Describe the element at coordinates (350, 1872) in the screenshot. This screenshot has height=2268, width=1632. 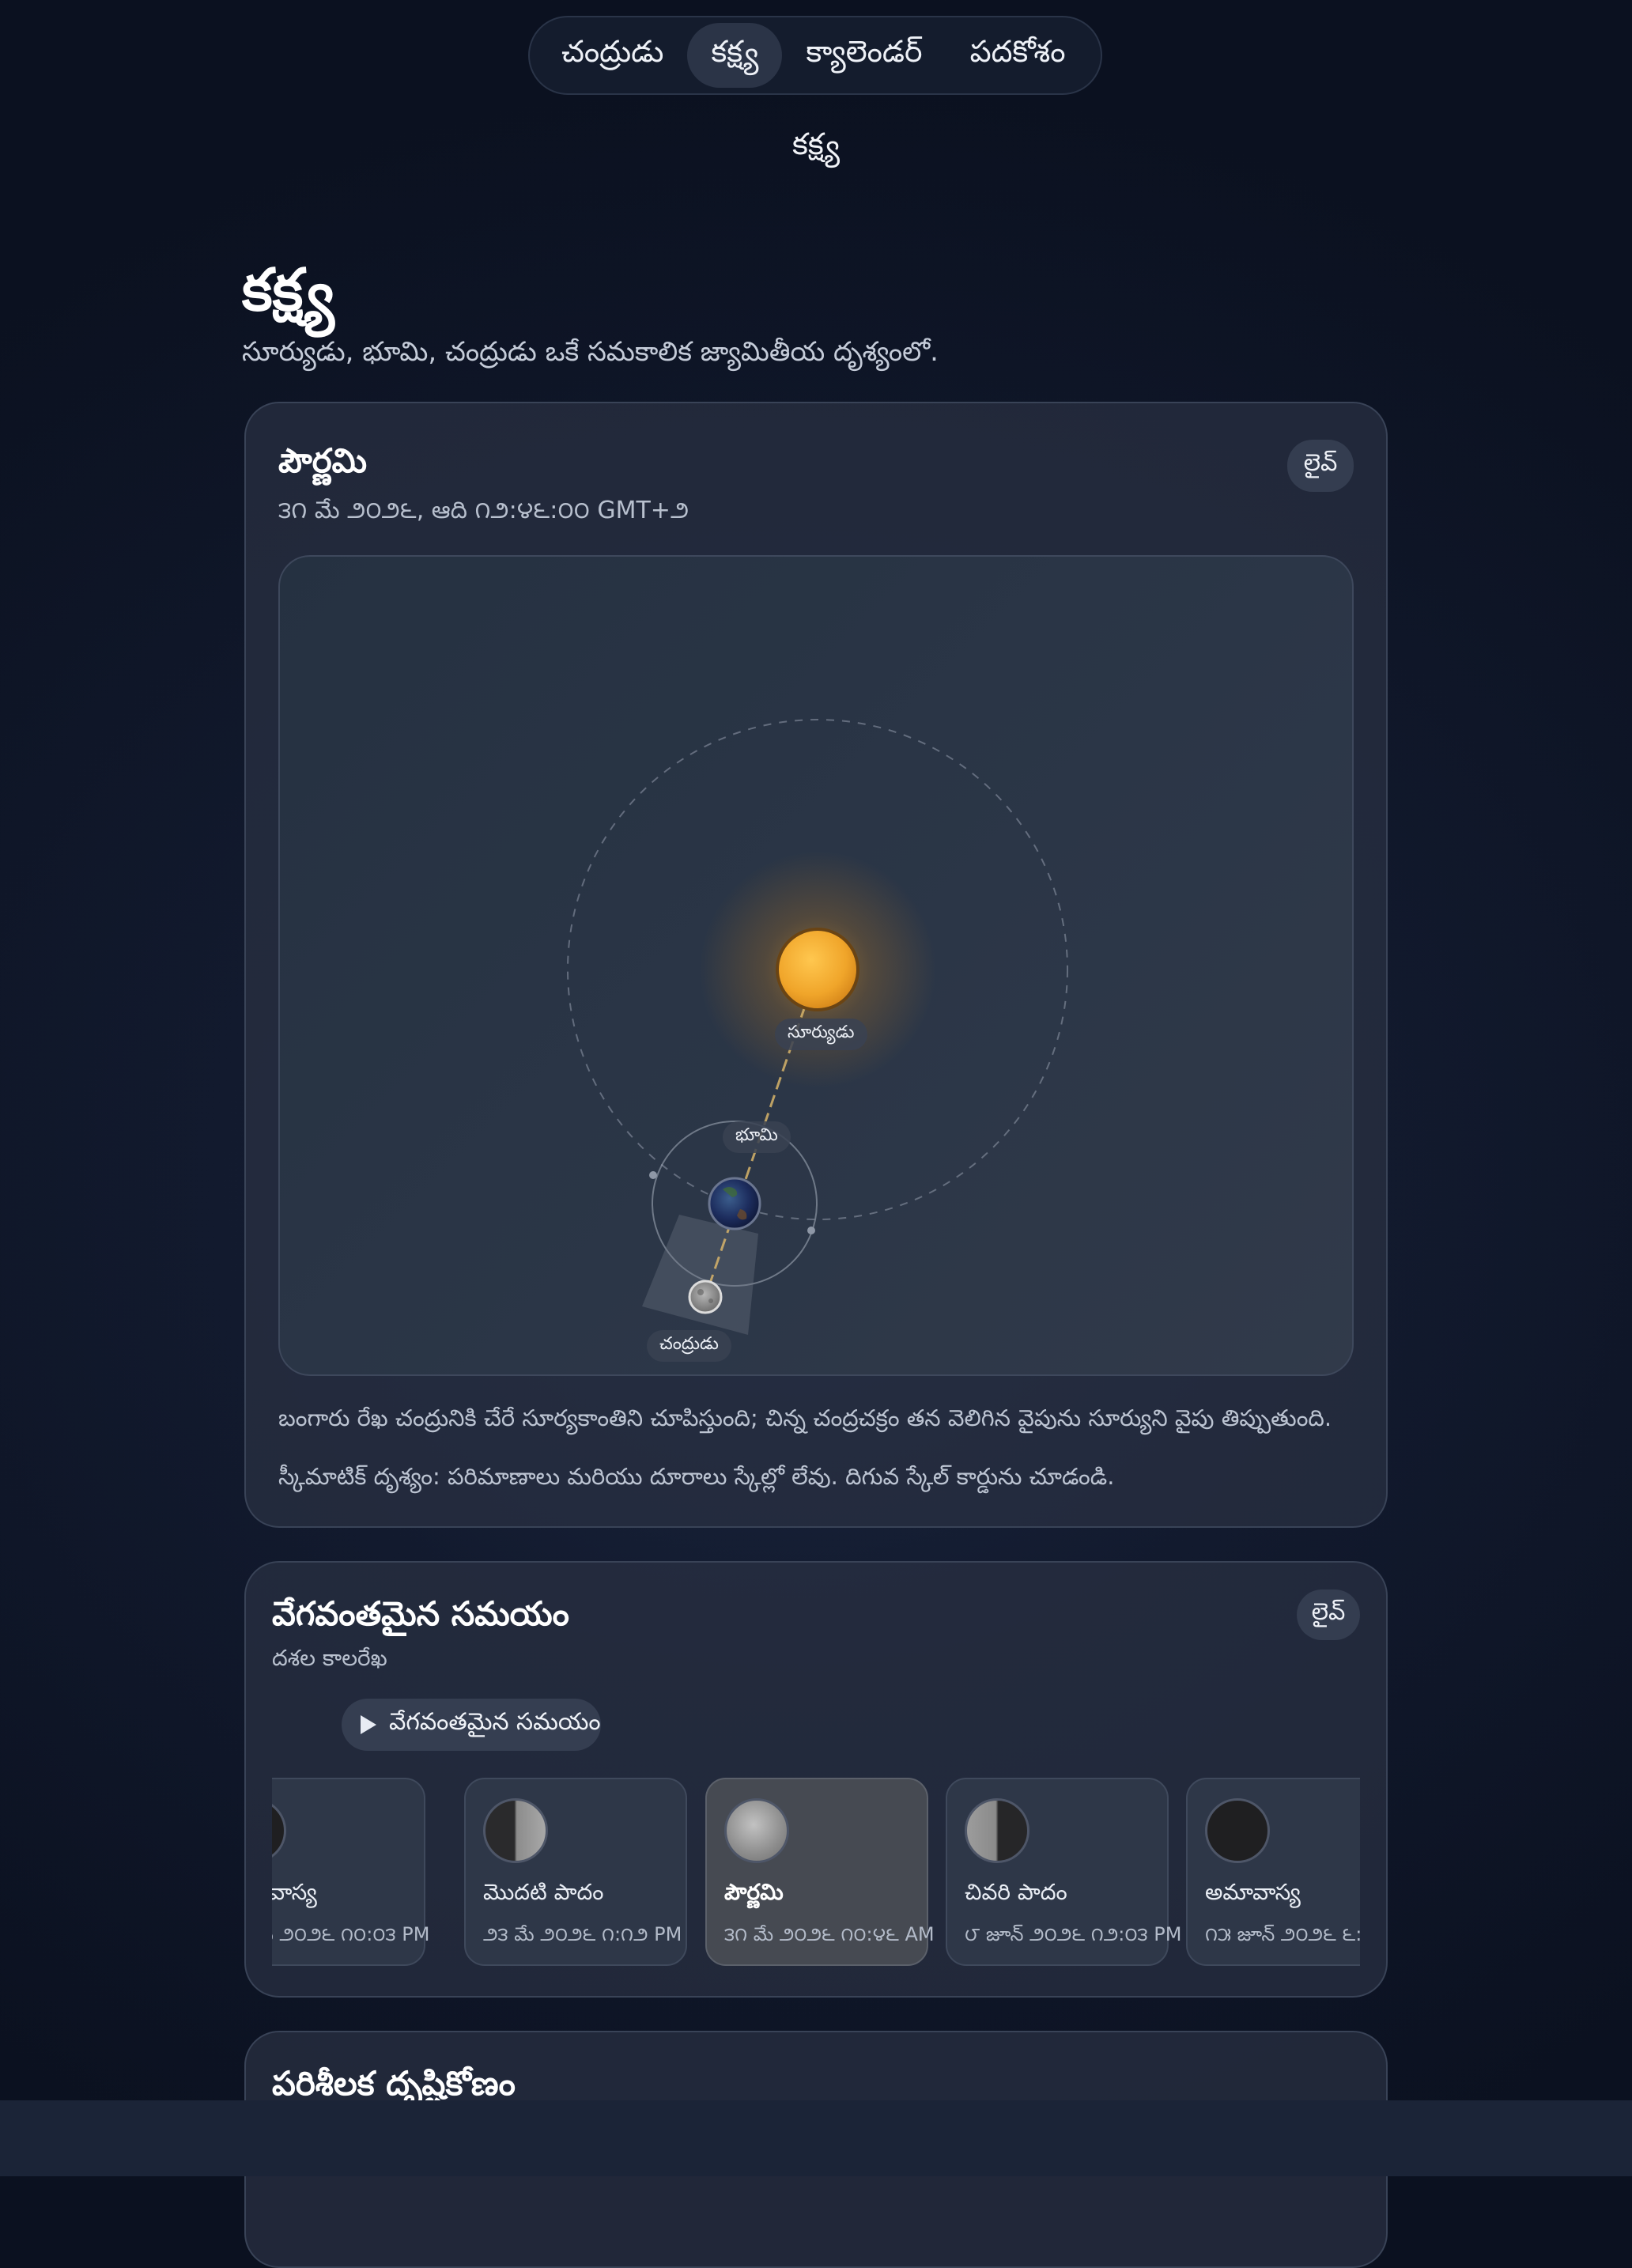
I see `phase-card: అమావాస్య ౧౬ మే ౨౦౨౬ ౧౦:౦౩ PM` at that location.